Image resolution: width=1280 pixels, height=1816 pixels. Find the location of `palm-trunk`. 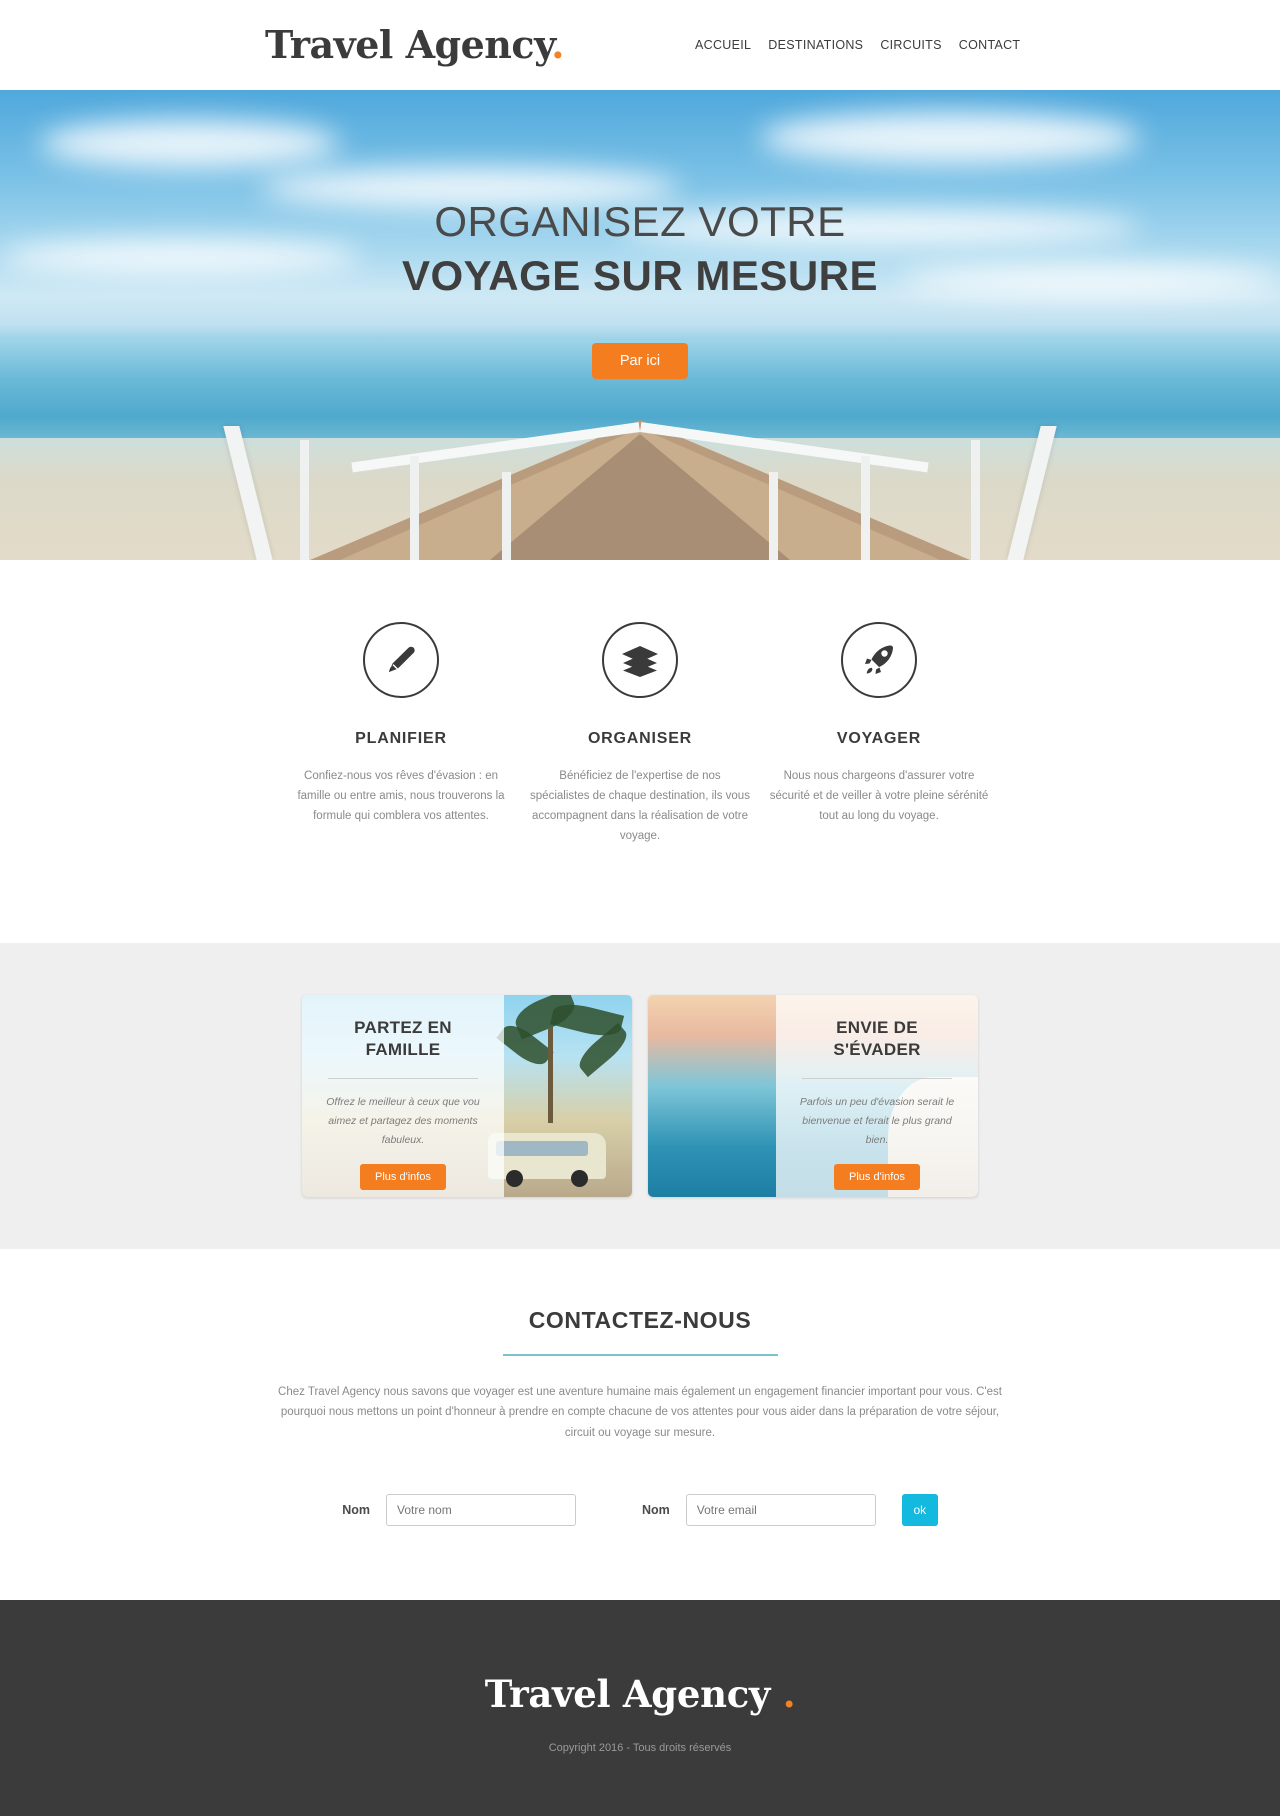

palm-trunk is located at coordinates (550, 1074).